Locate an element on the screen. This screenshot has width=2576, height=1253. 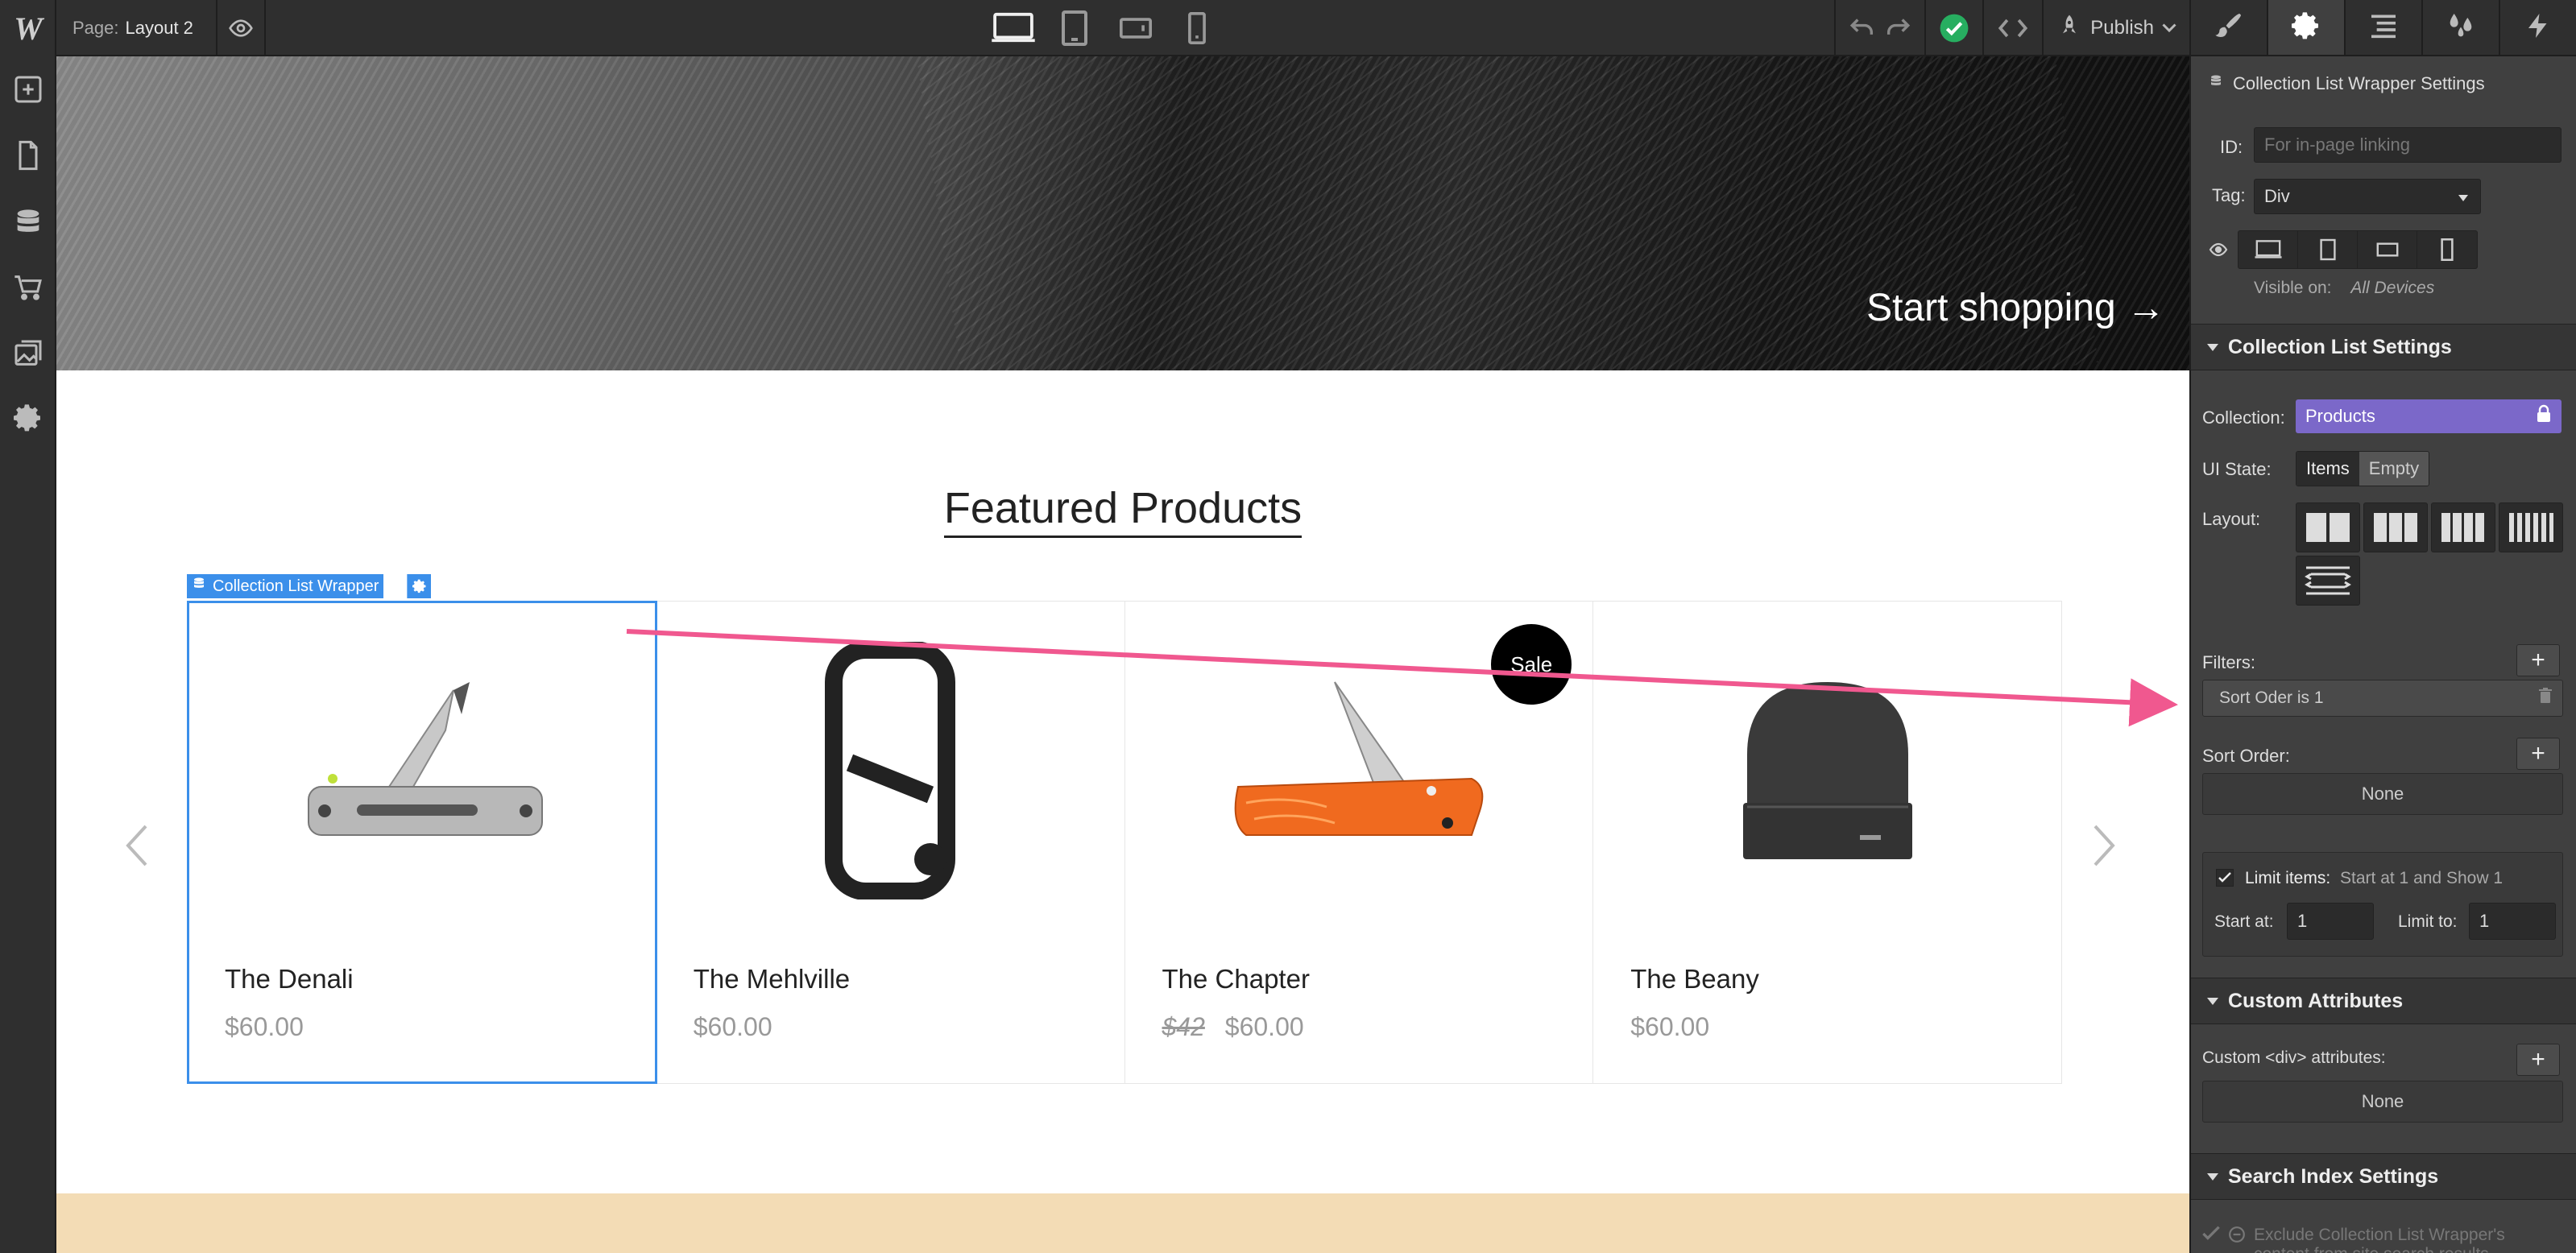
page-selector: Page: Layout 2 is located at coordinates (136, 28).